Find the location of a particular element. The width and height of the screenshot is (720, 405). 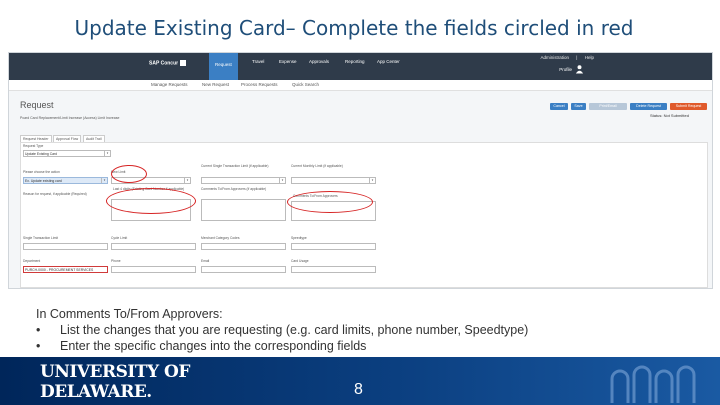

user-avatar-icon is located at coordinates (579, 69).